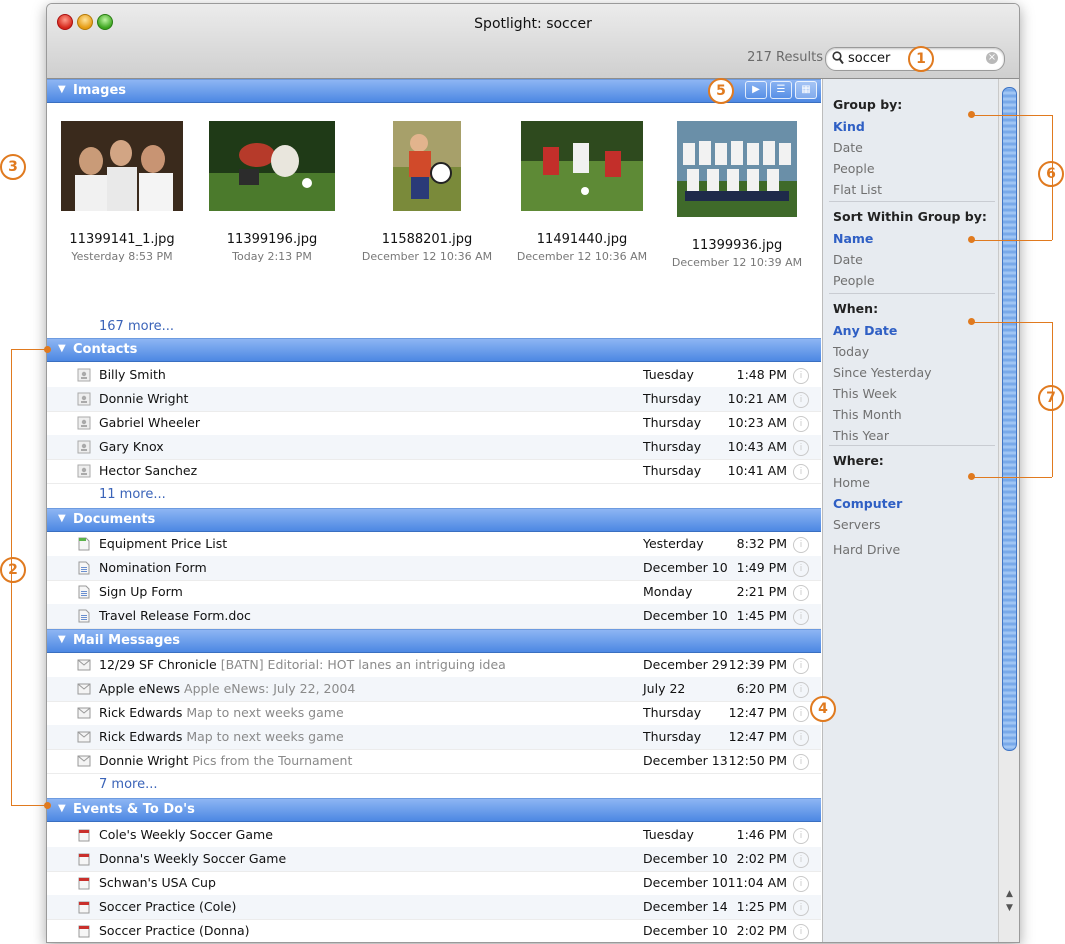  Describe the element at coordinates (913, 435) in the screenshot. I see `when-this-year: This Year` at that location.